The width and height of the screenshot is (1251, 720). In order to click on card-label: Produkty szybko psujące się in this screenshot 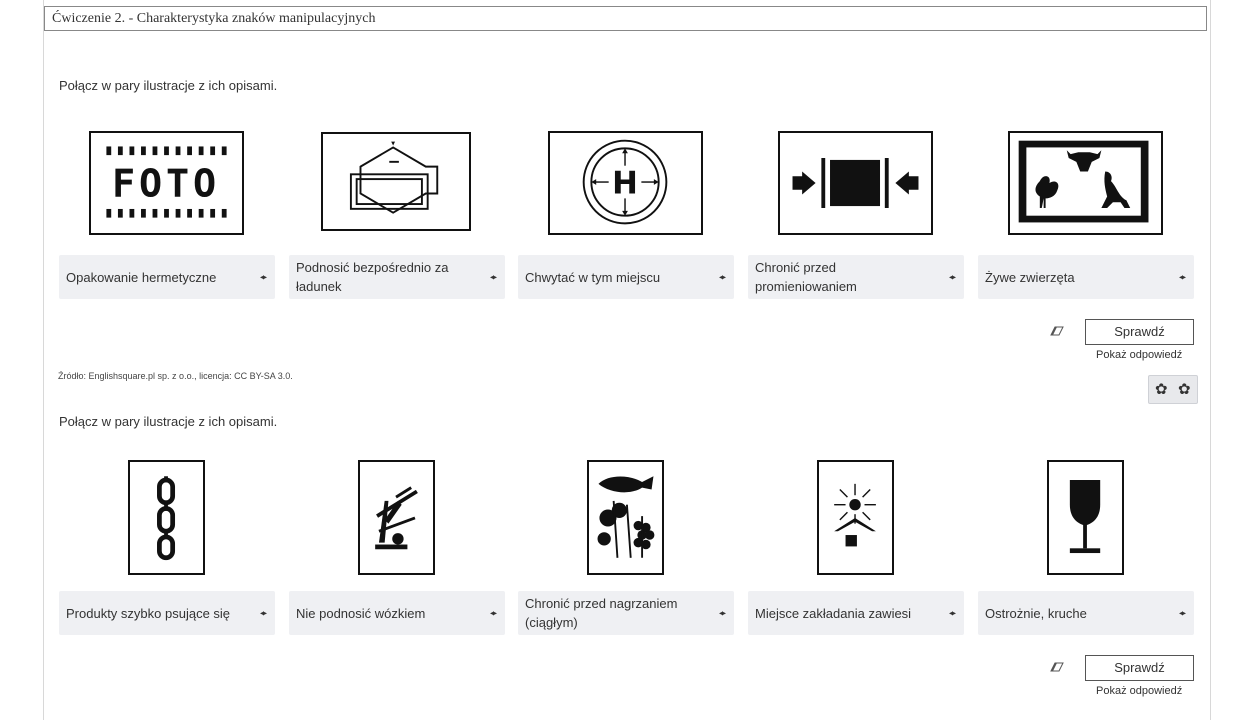, I will do `click(148, 613)`.